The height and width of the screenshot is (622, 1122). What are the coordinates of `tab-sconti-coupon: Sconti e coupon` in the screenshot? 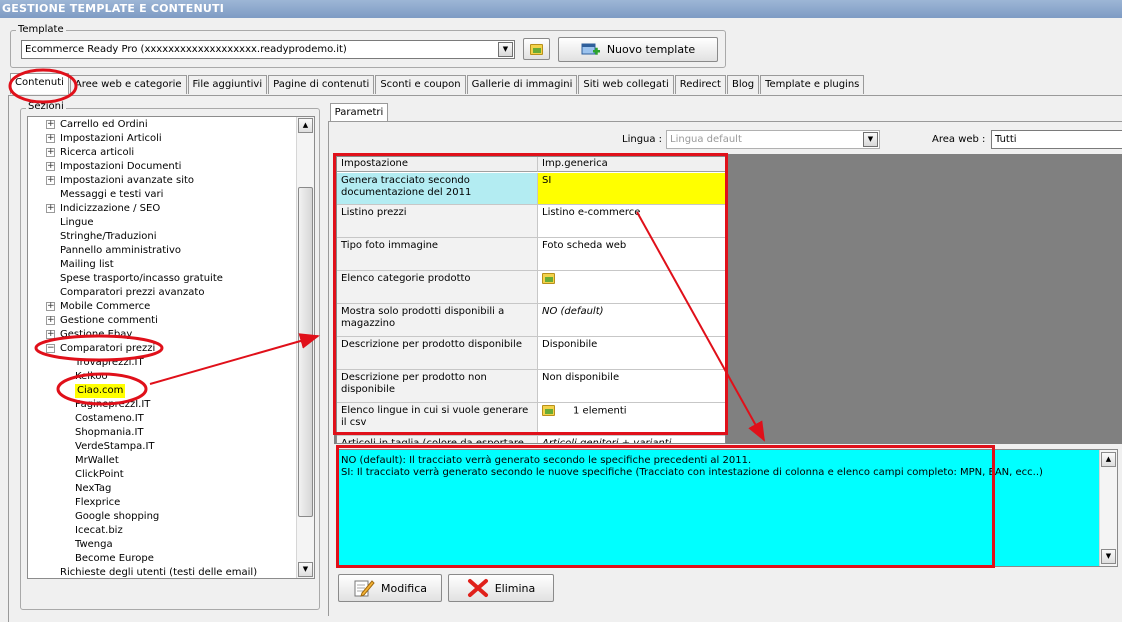 It's located at (420, 84).